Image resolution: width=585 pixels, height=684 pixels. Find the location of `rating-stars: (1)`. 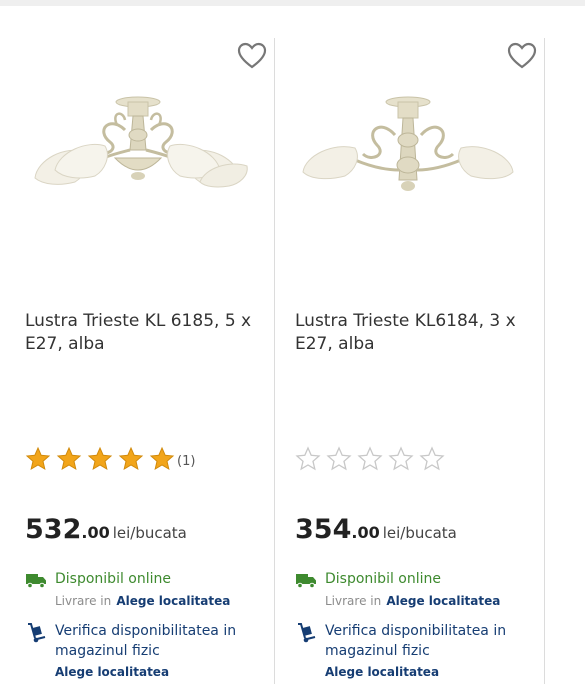

rating-stars: (1) is located at coordinates (110, 461).